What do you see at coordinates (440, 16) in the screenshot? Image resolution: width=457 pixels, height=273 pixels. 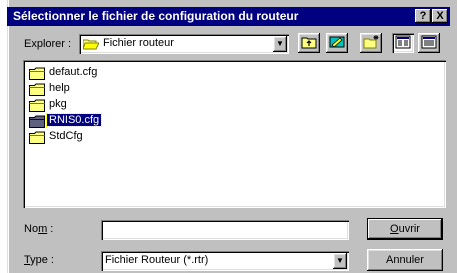 I see `close-button: X` at bounding box center [440, 16].